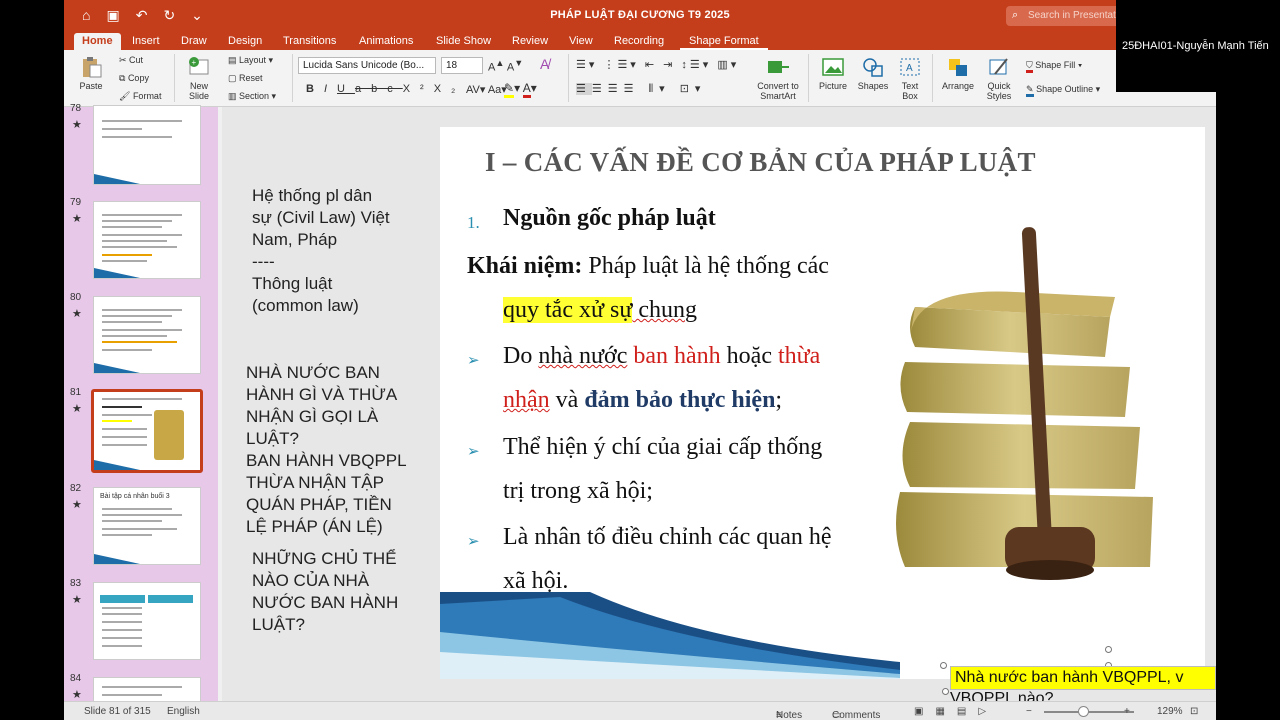  What do you see at coordinates (910, 78) in the screenshot?
I see `text-box-button: A Text Box` at bounding box center [910, 78].